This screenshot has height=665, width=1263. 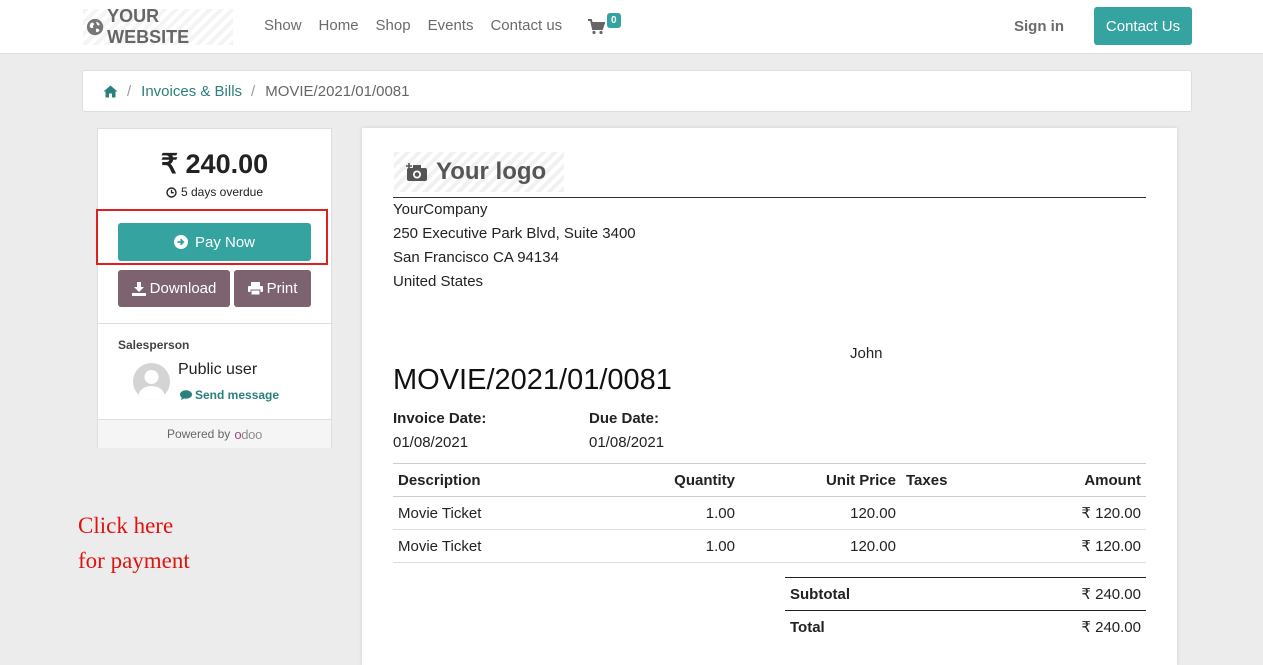 What do you see at coordinates (198, 434) in the screenshot?
I see `powered-by-text: Powered by` at bounding box center [198, 434].